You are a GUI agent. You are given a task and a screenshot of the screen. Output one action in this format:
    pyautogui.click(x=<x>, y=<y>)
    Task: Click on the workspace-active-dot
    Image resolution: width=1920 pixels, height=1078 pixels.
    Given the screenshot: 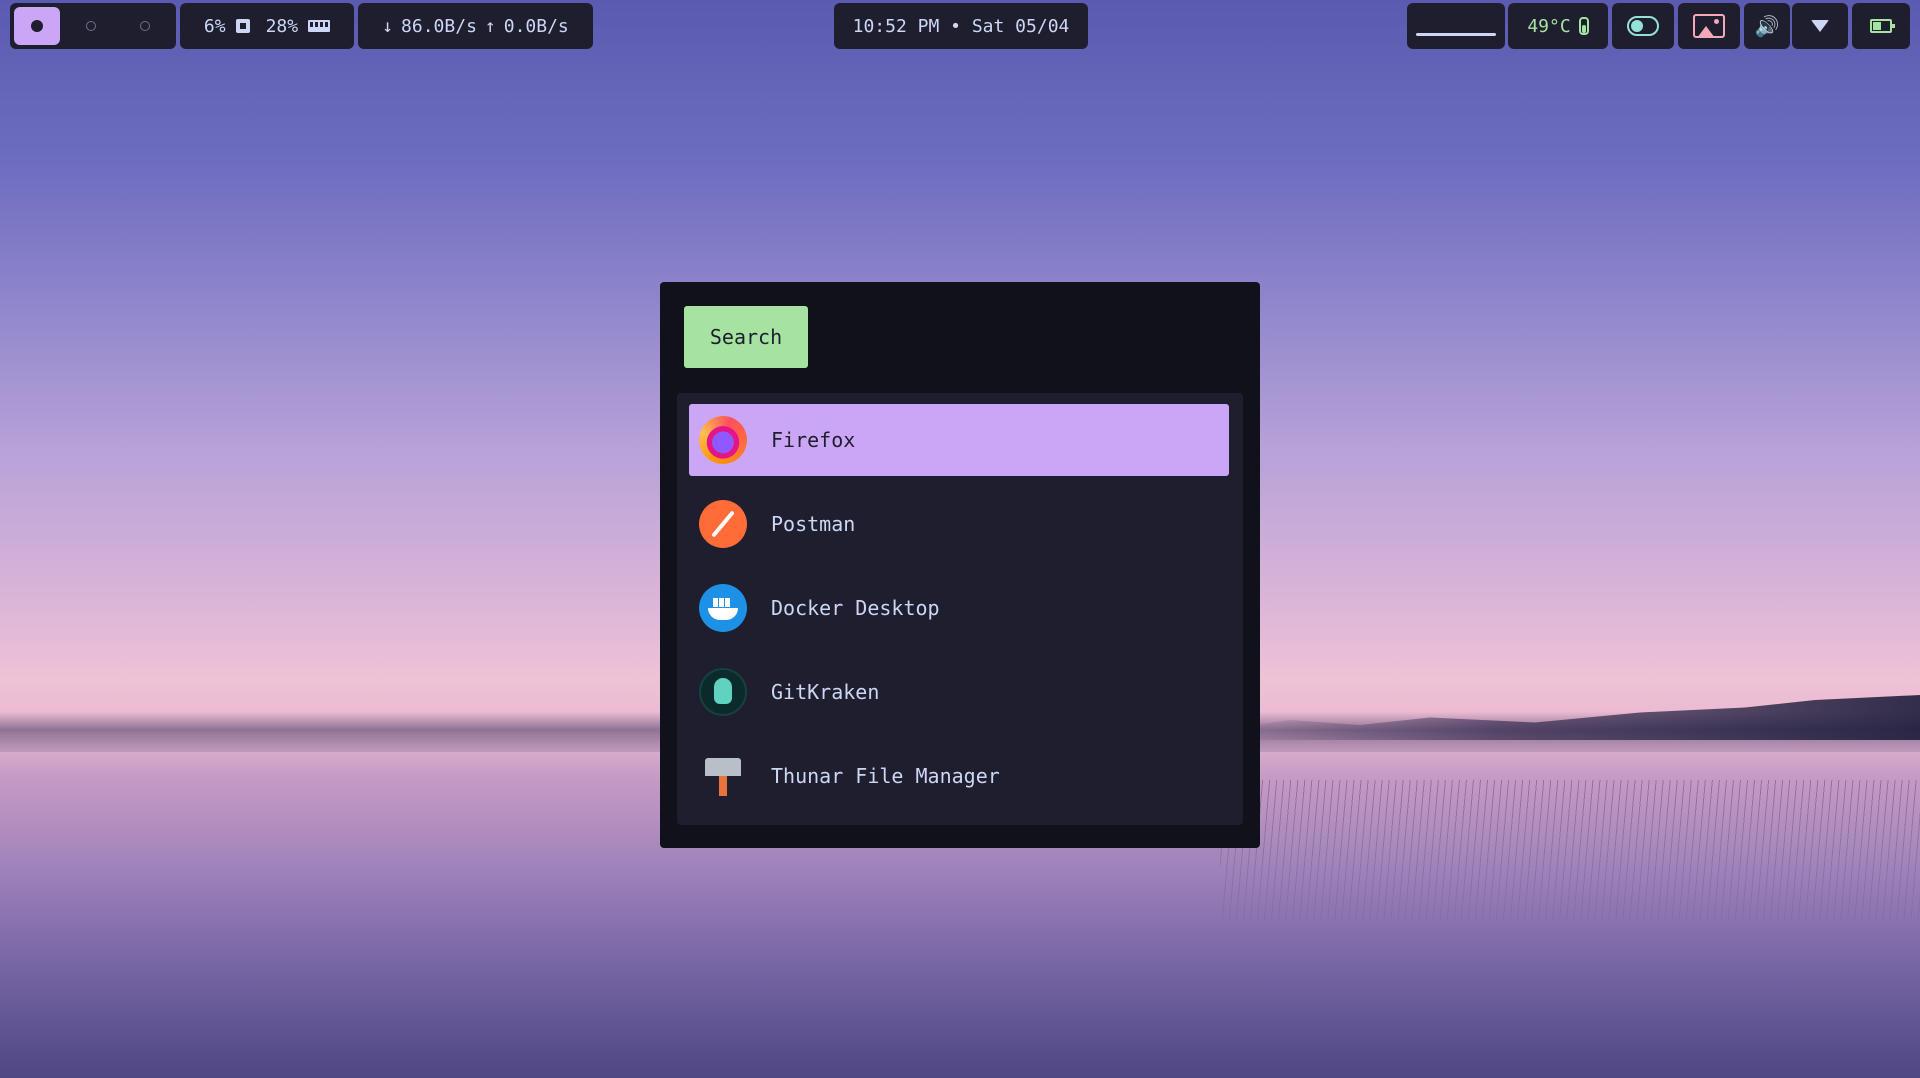 What is the action you would take?
    pyautogui.click(x=37, y=26)
    